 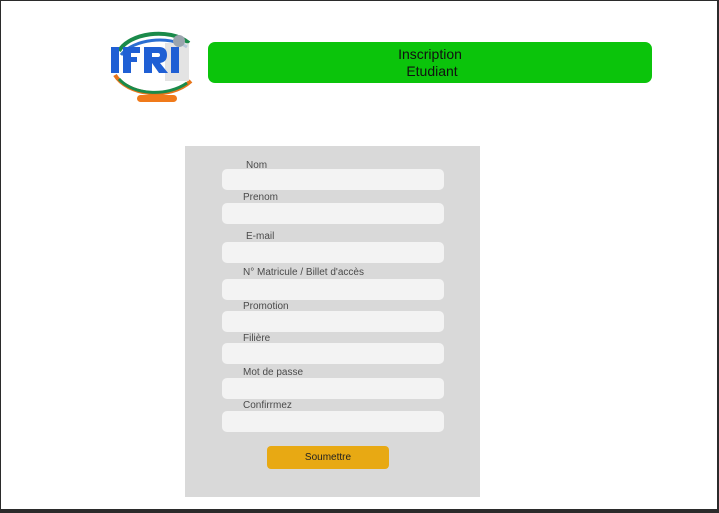 I want to click on matricule-label: N° Matricule / Billet d'accès, so click(x=303, y=272).